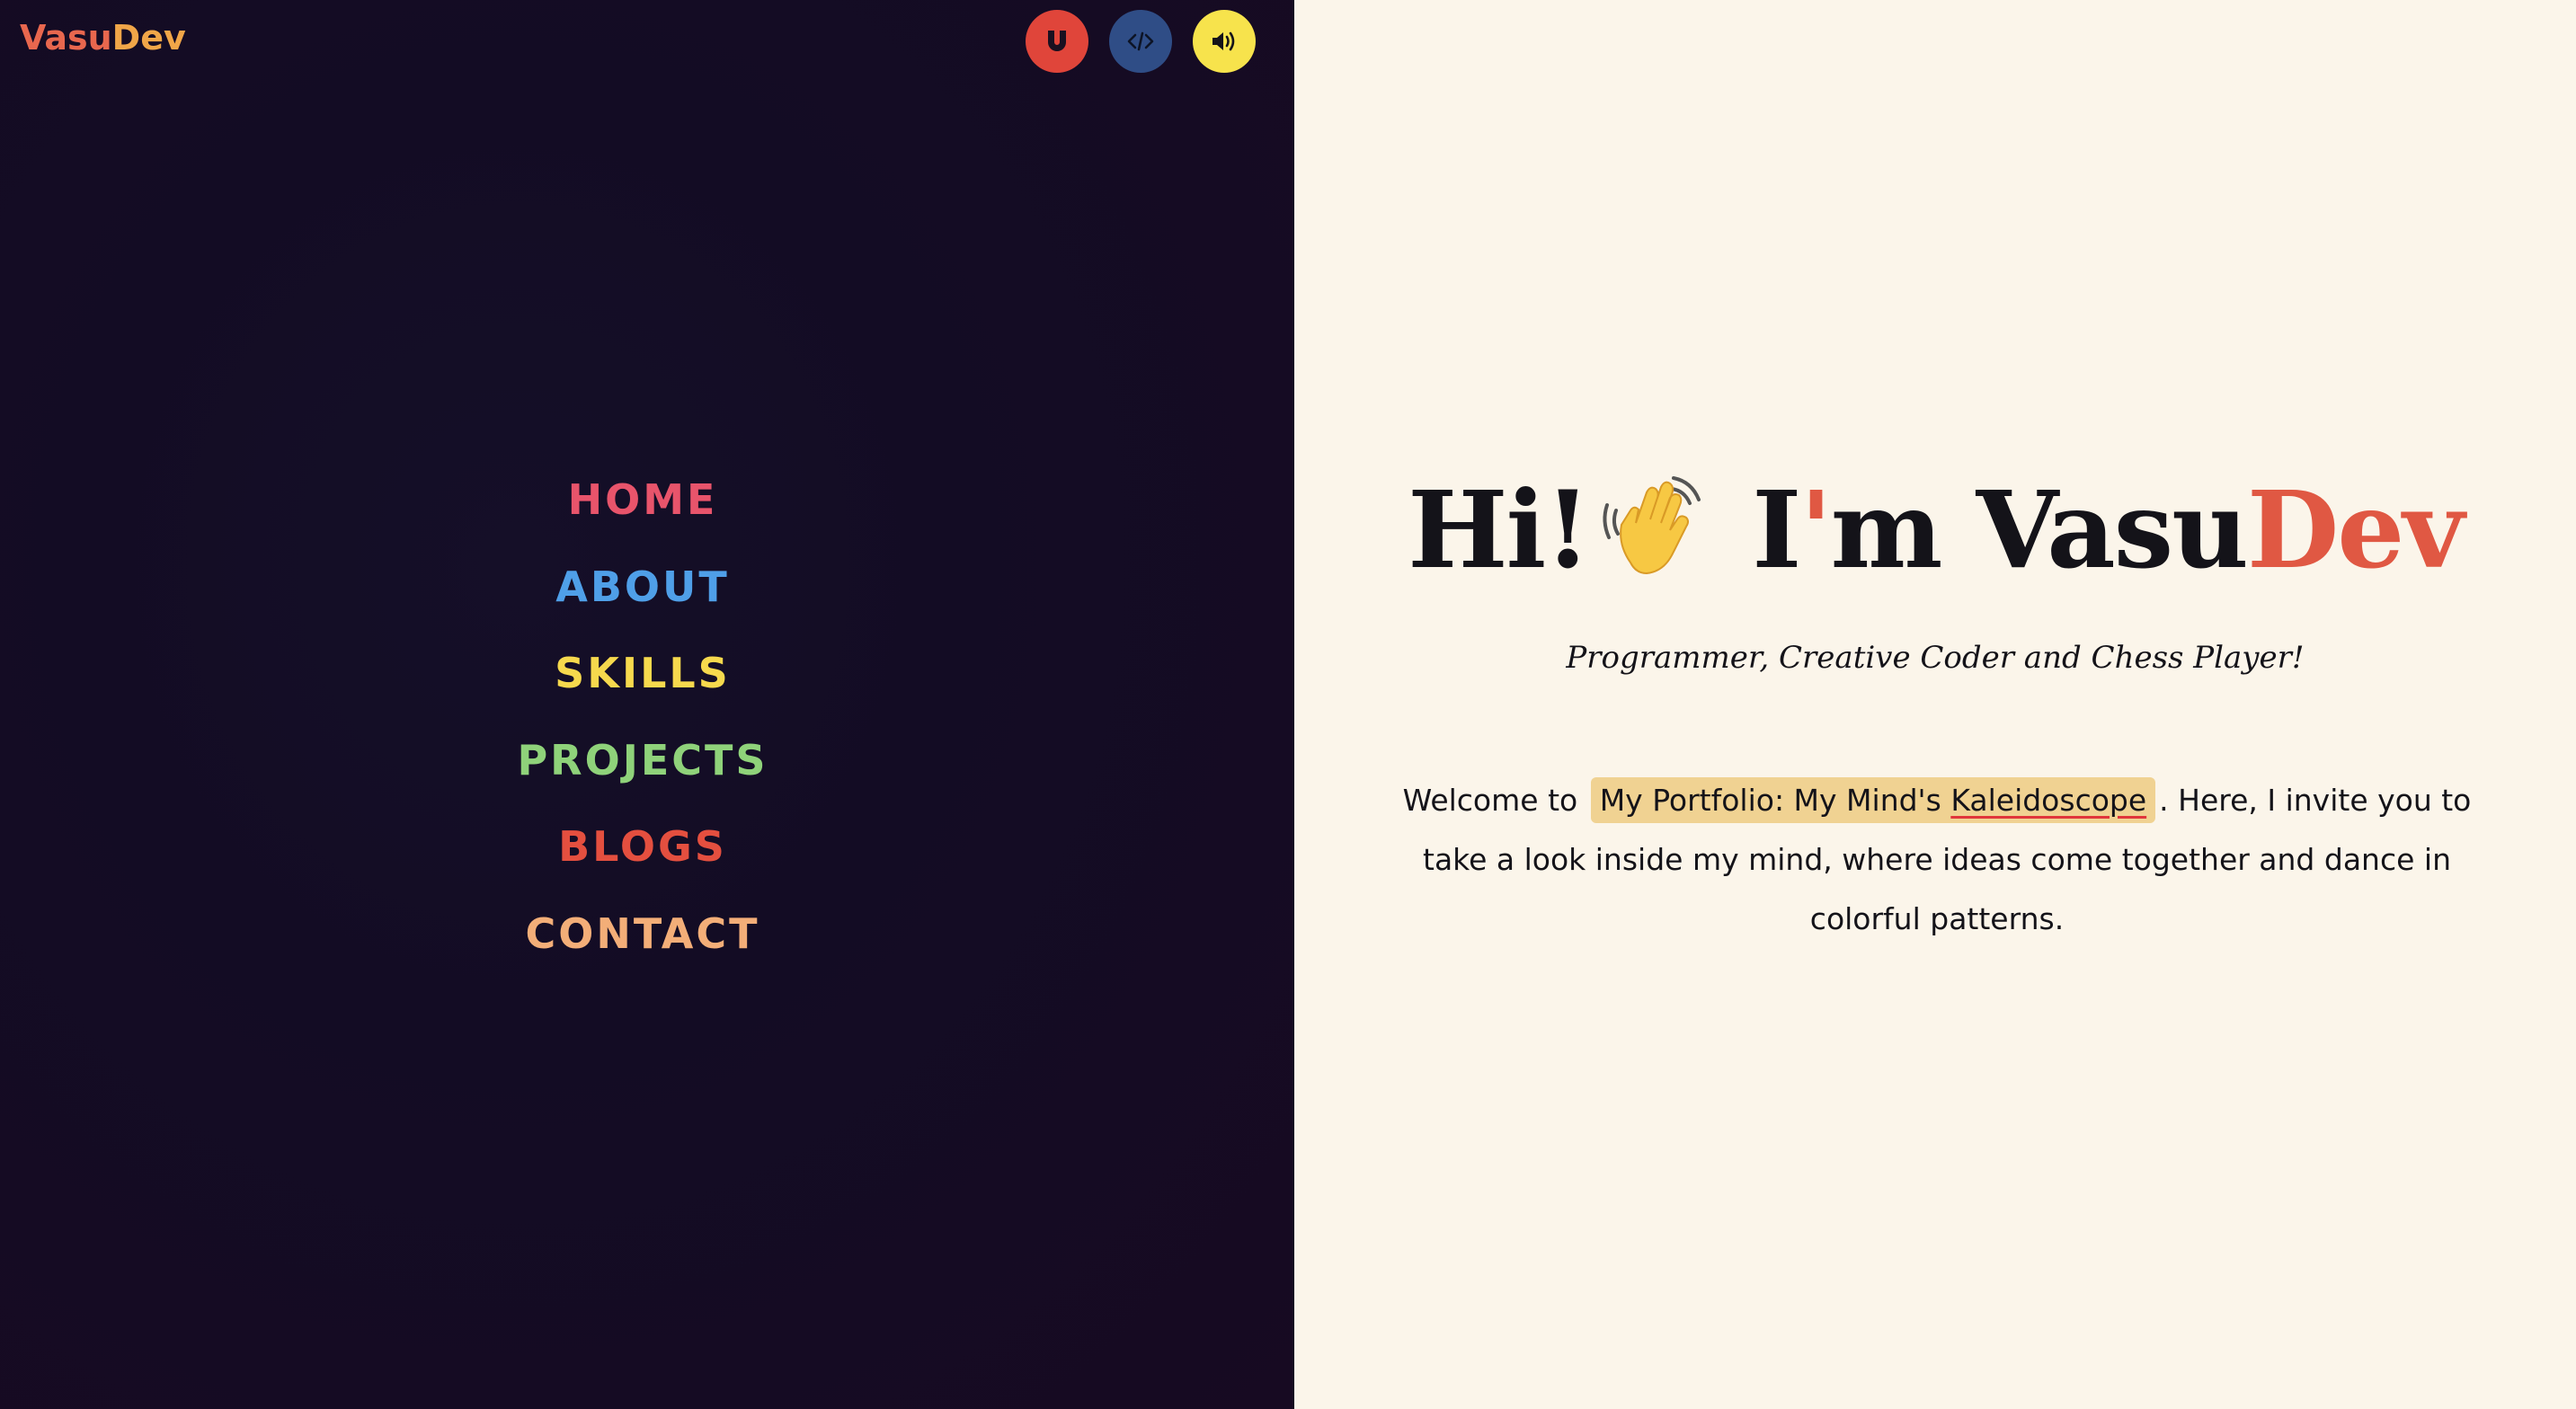  Describe the element at coordinates (1652, 540) in the screenshot. I see `waving-hand-icon` at that location.